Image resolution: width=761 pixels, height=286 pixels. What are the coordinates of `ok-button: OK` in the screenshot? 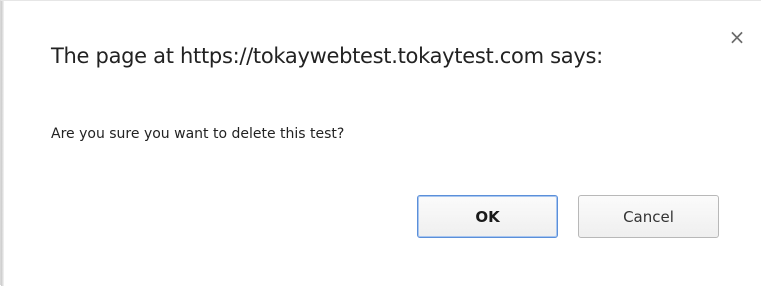 It's located at (487, 216).